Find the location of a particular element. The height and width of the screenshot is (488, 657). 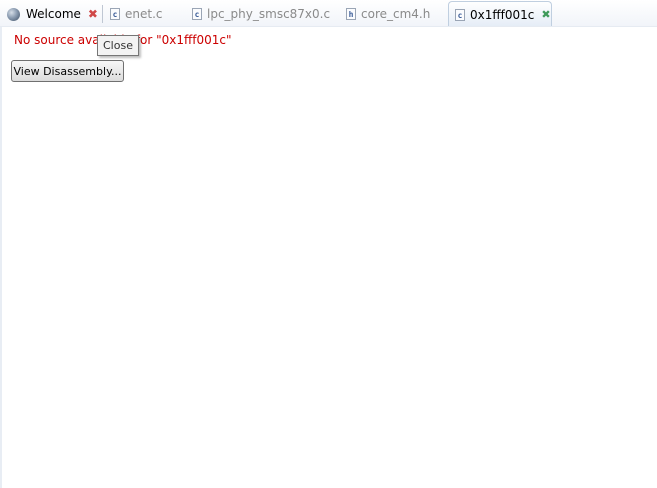

tab-label: core_cm4.h is located at coordinates (396, 14).